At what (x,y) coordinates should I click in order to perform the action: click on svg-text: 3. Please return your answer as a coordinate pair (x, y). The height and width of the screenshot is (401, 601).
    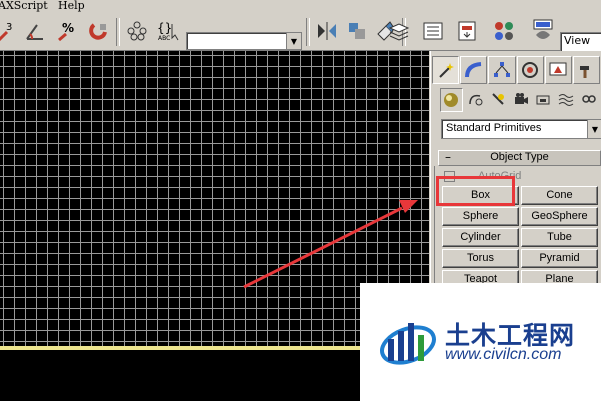
    Looking at the image, I should click on (9, 27).